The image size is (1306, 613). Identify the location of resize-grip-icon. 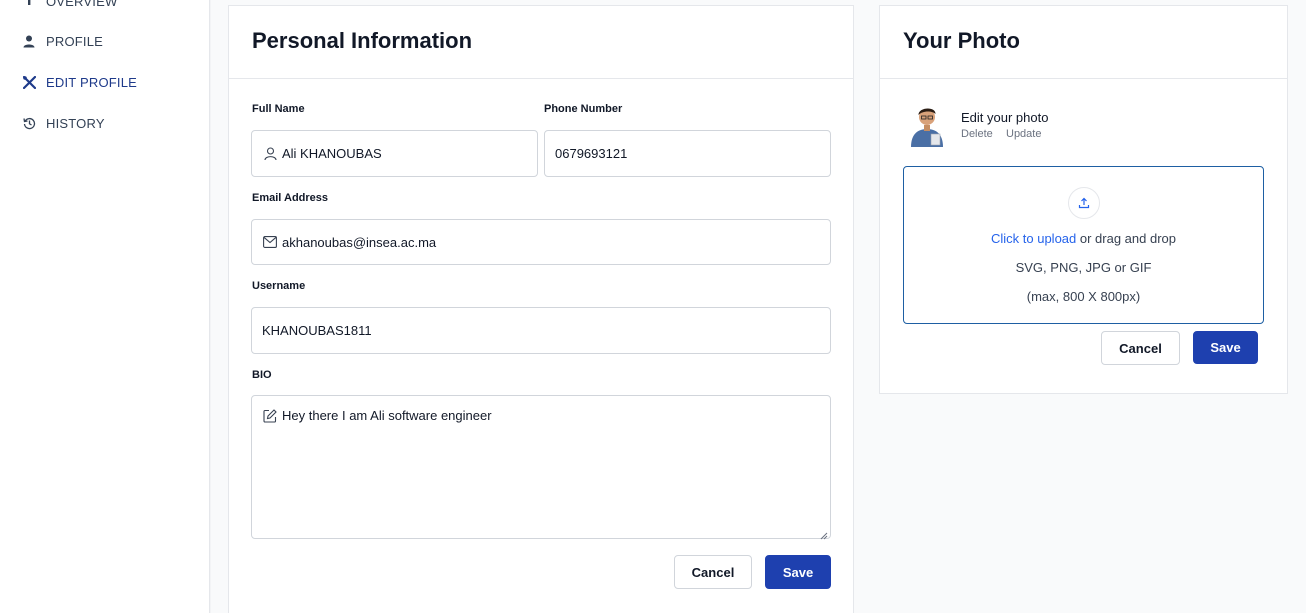
(824, 534).